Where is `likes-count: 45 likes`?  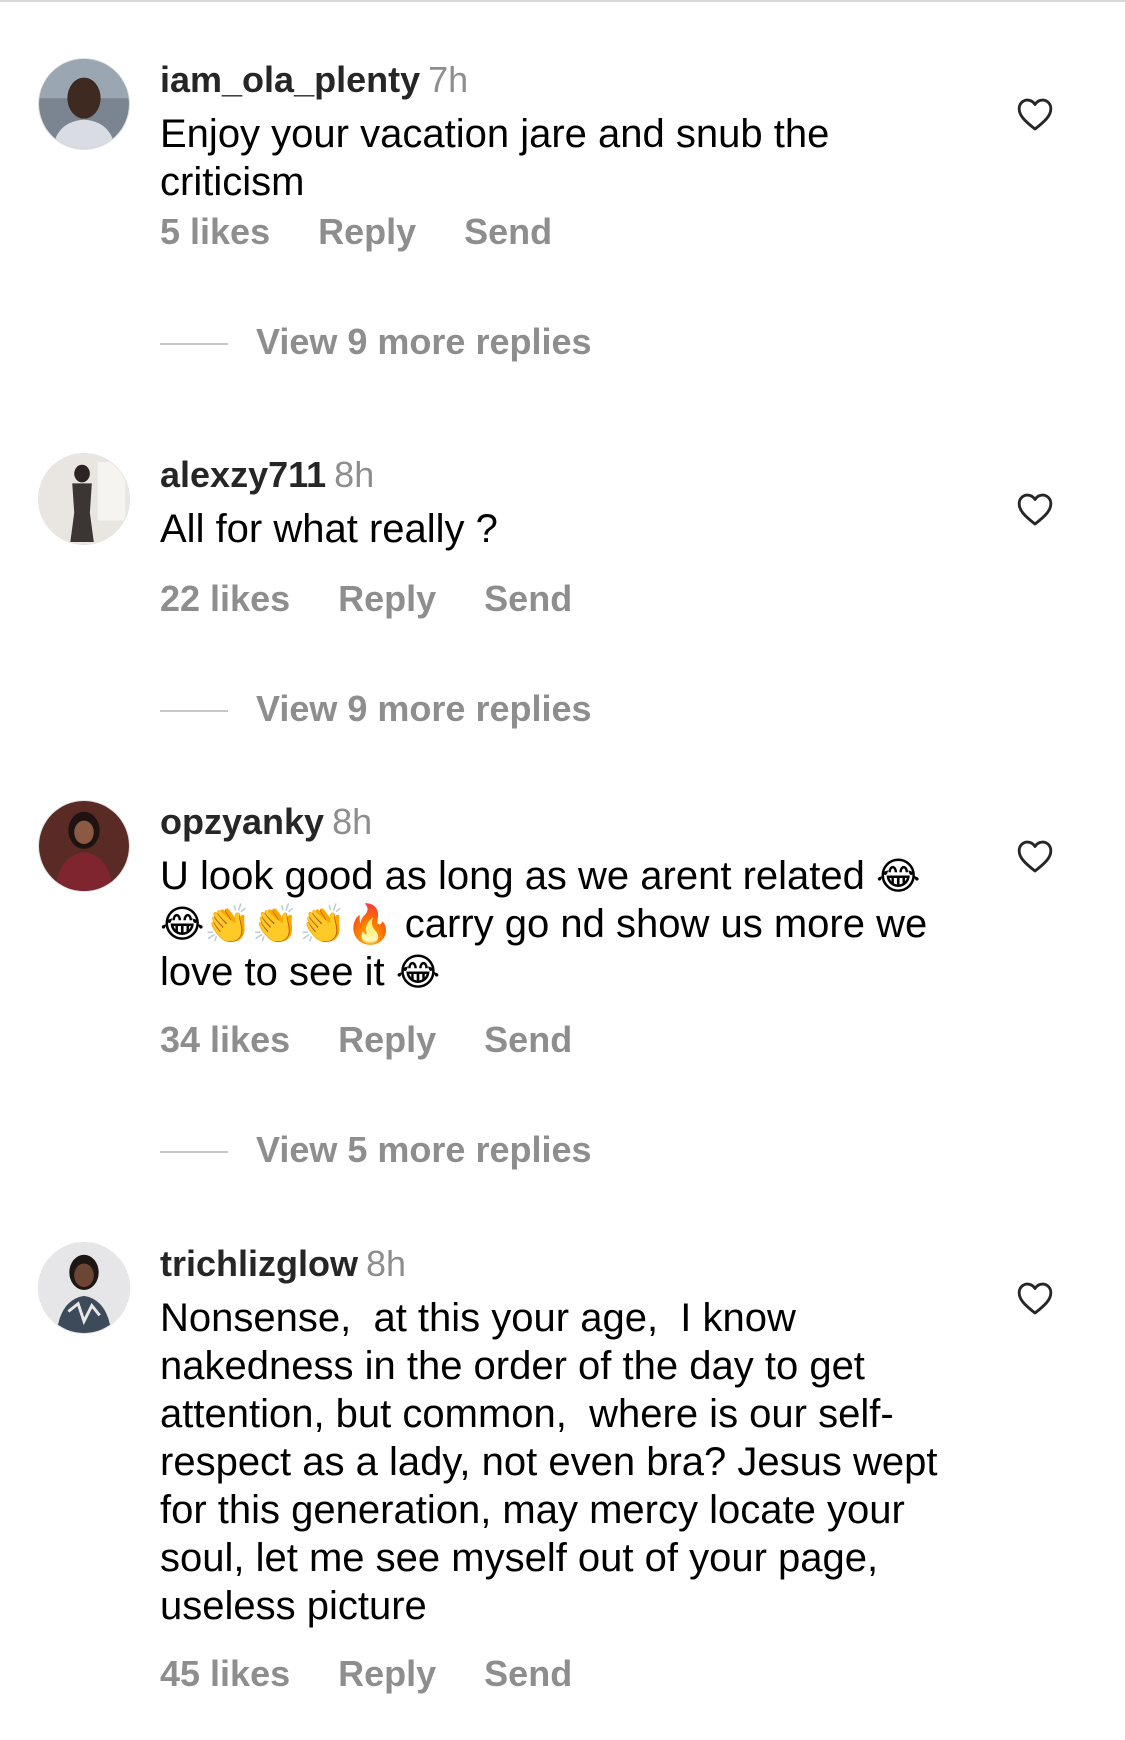 likes-count: 45 likes is located at coordinates (225, 1673).